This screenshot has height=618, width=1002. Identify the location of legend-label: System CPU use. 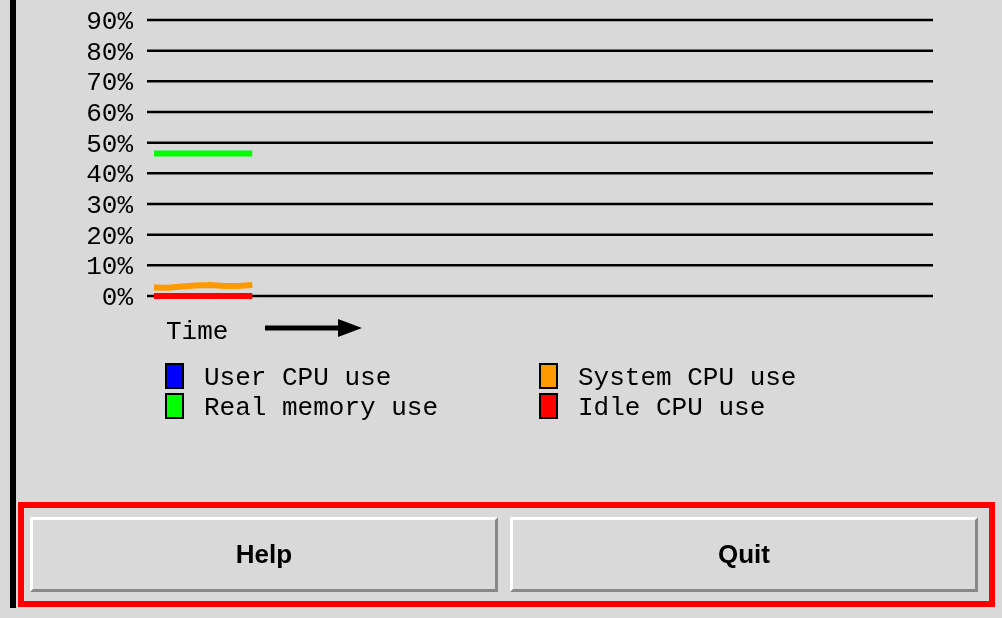
(687, 378).